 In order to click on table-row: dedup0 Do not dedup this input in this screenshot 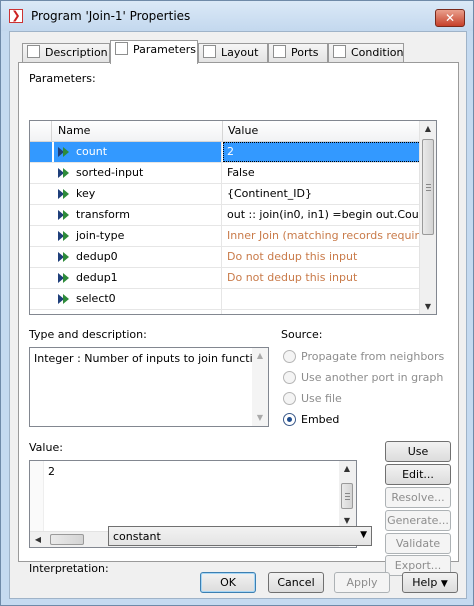, I will do `click(228, 257)`.